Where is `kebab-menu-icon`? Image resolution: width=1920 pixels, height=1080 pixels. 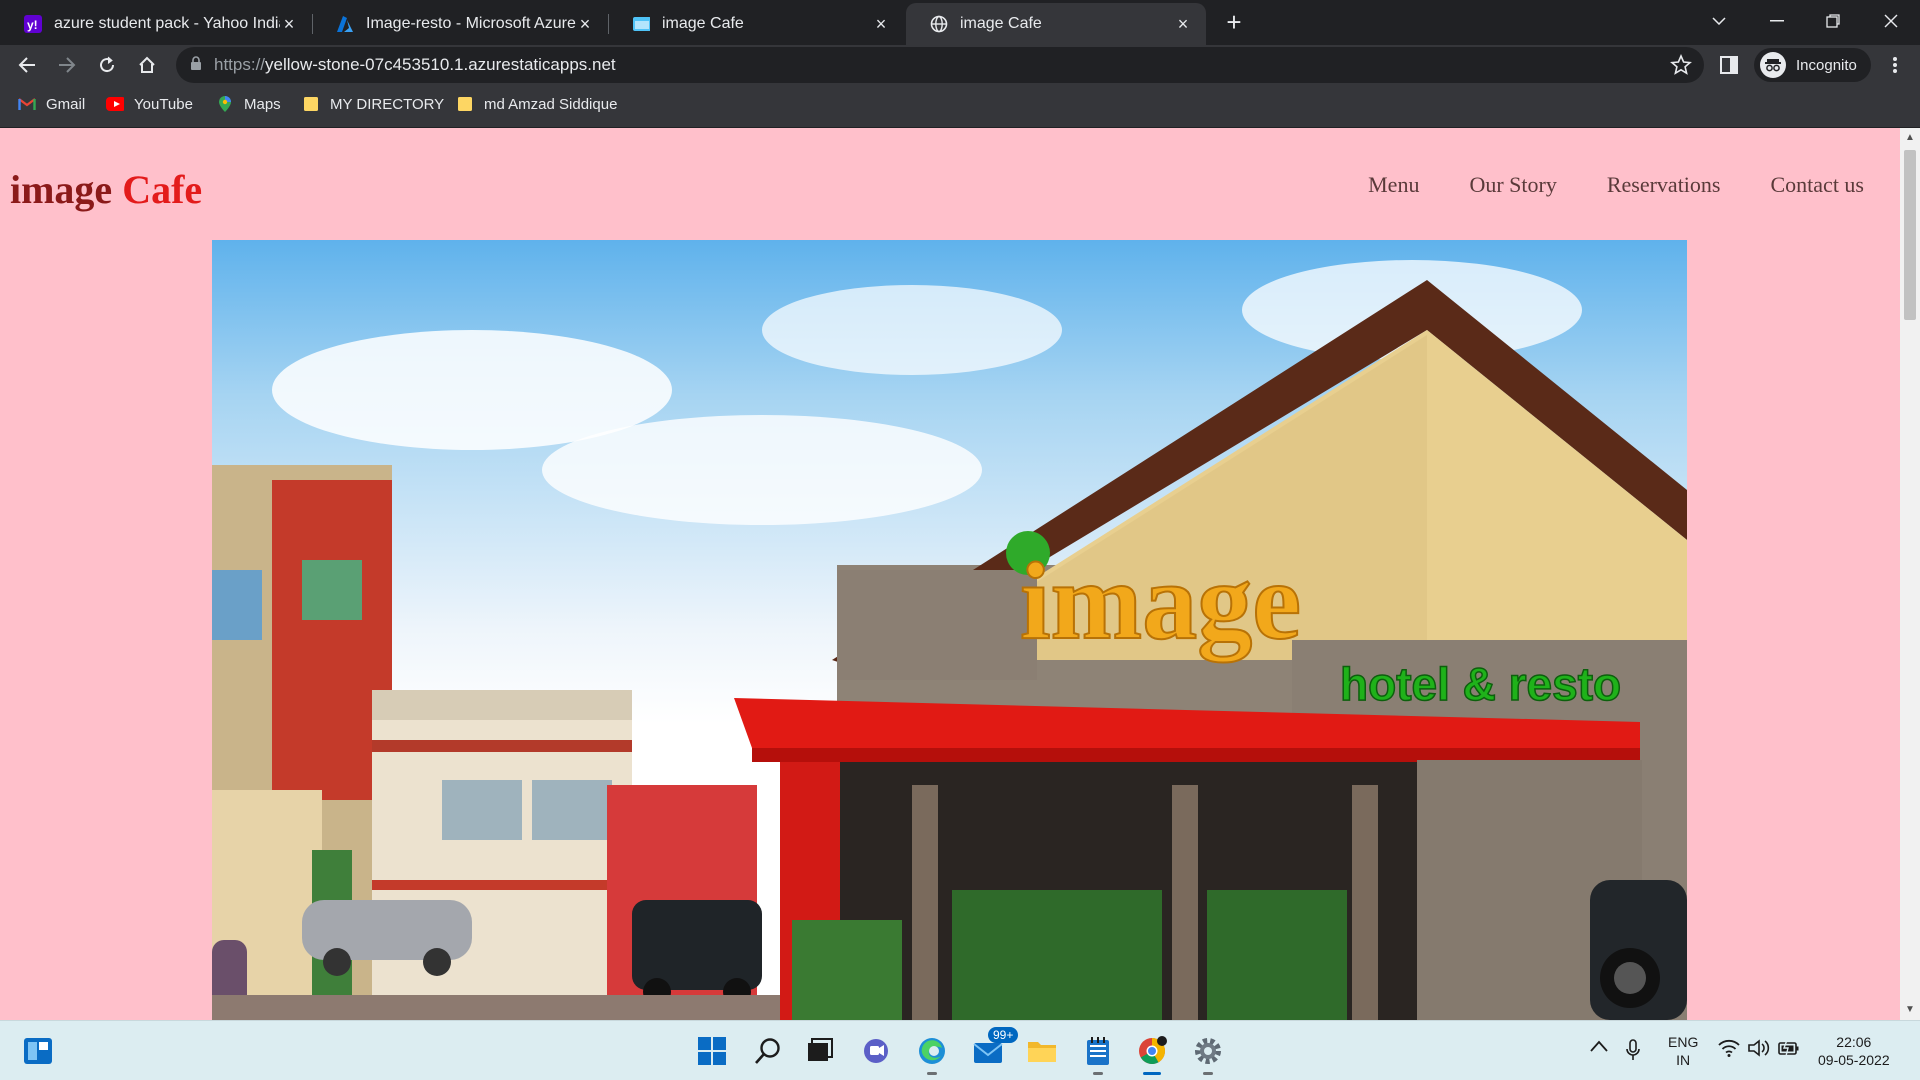
kebab-menu-icon is located at coordinates (1895, 65).